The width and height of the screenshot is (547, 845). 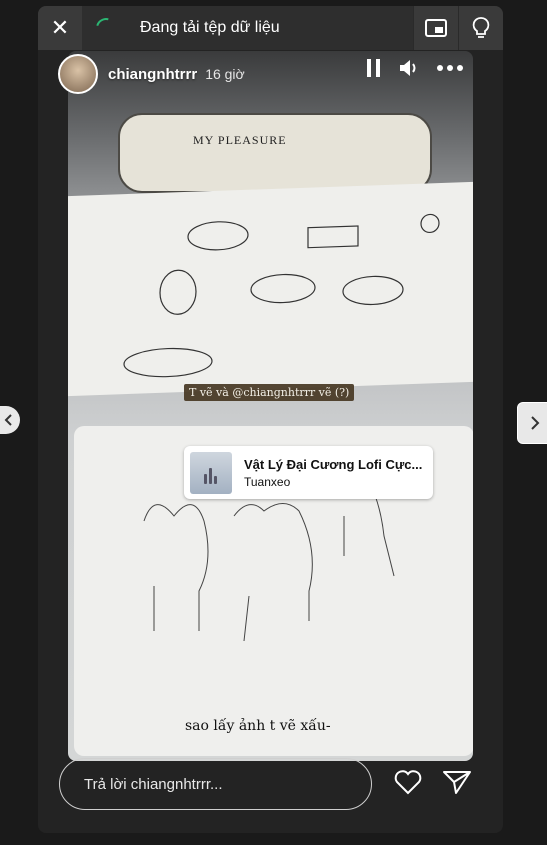 What do you see at coordinates (281, 295) in the screenshot?
I see `food-sketch-drawing` at bounding box center [281, 295].